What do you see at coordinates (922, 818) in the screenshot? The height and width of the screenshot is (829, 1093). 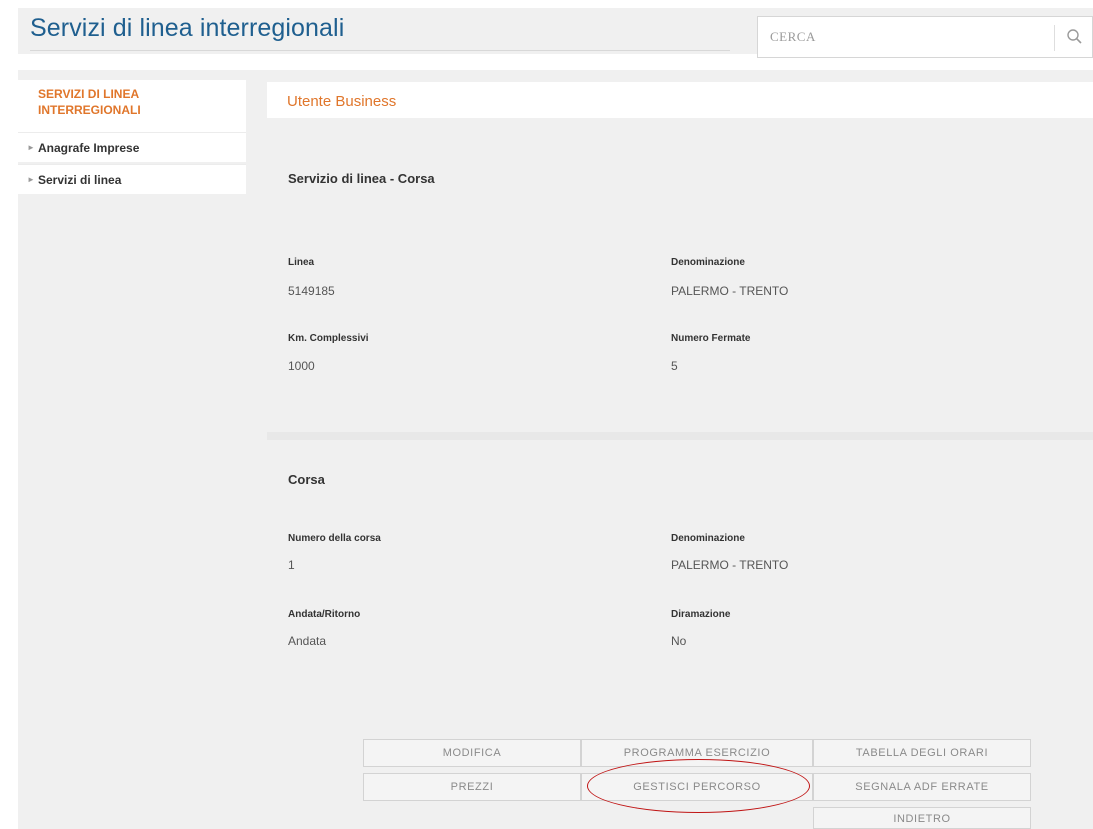 I see `indietro-button: INDIETRO` at bounding box center [922, 818].